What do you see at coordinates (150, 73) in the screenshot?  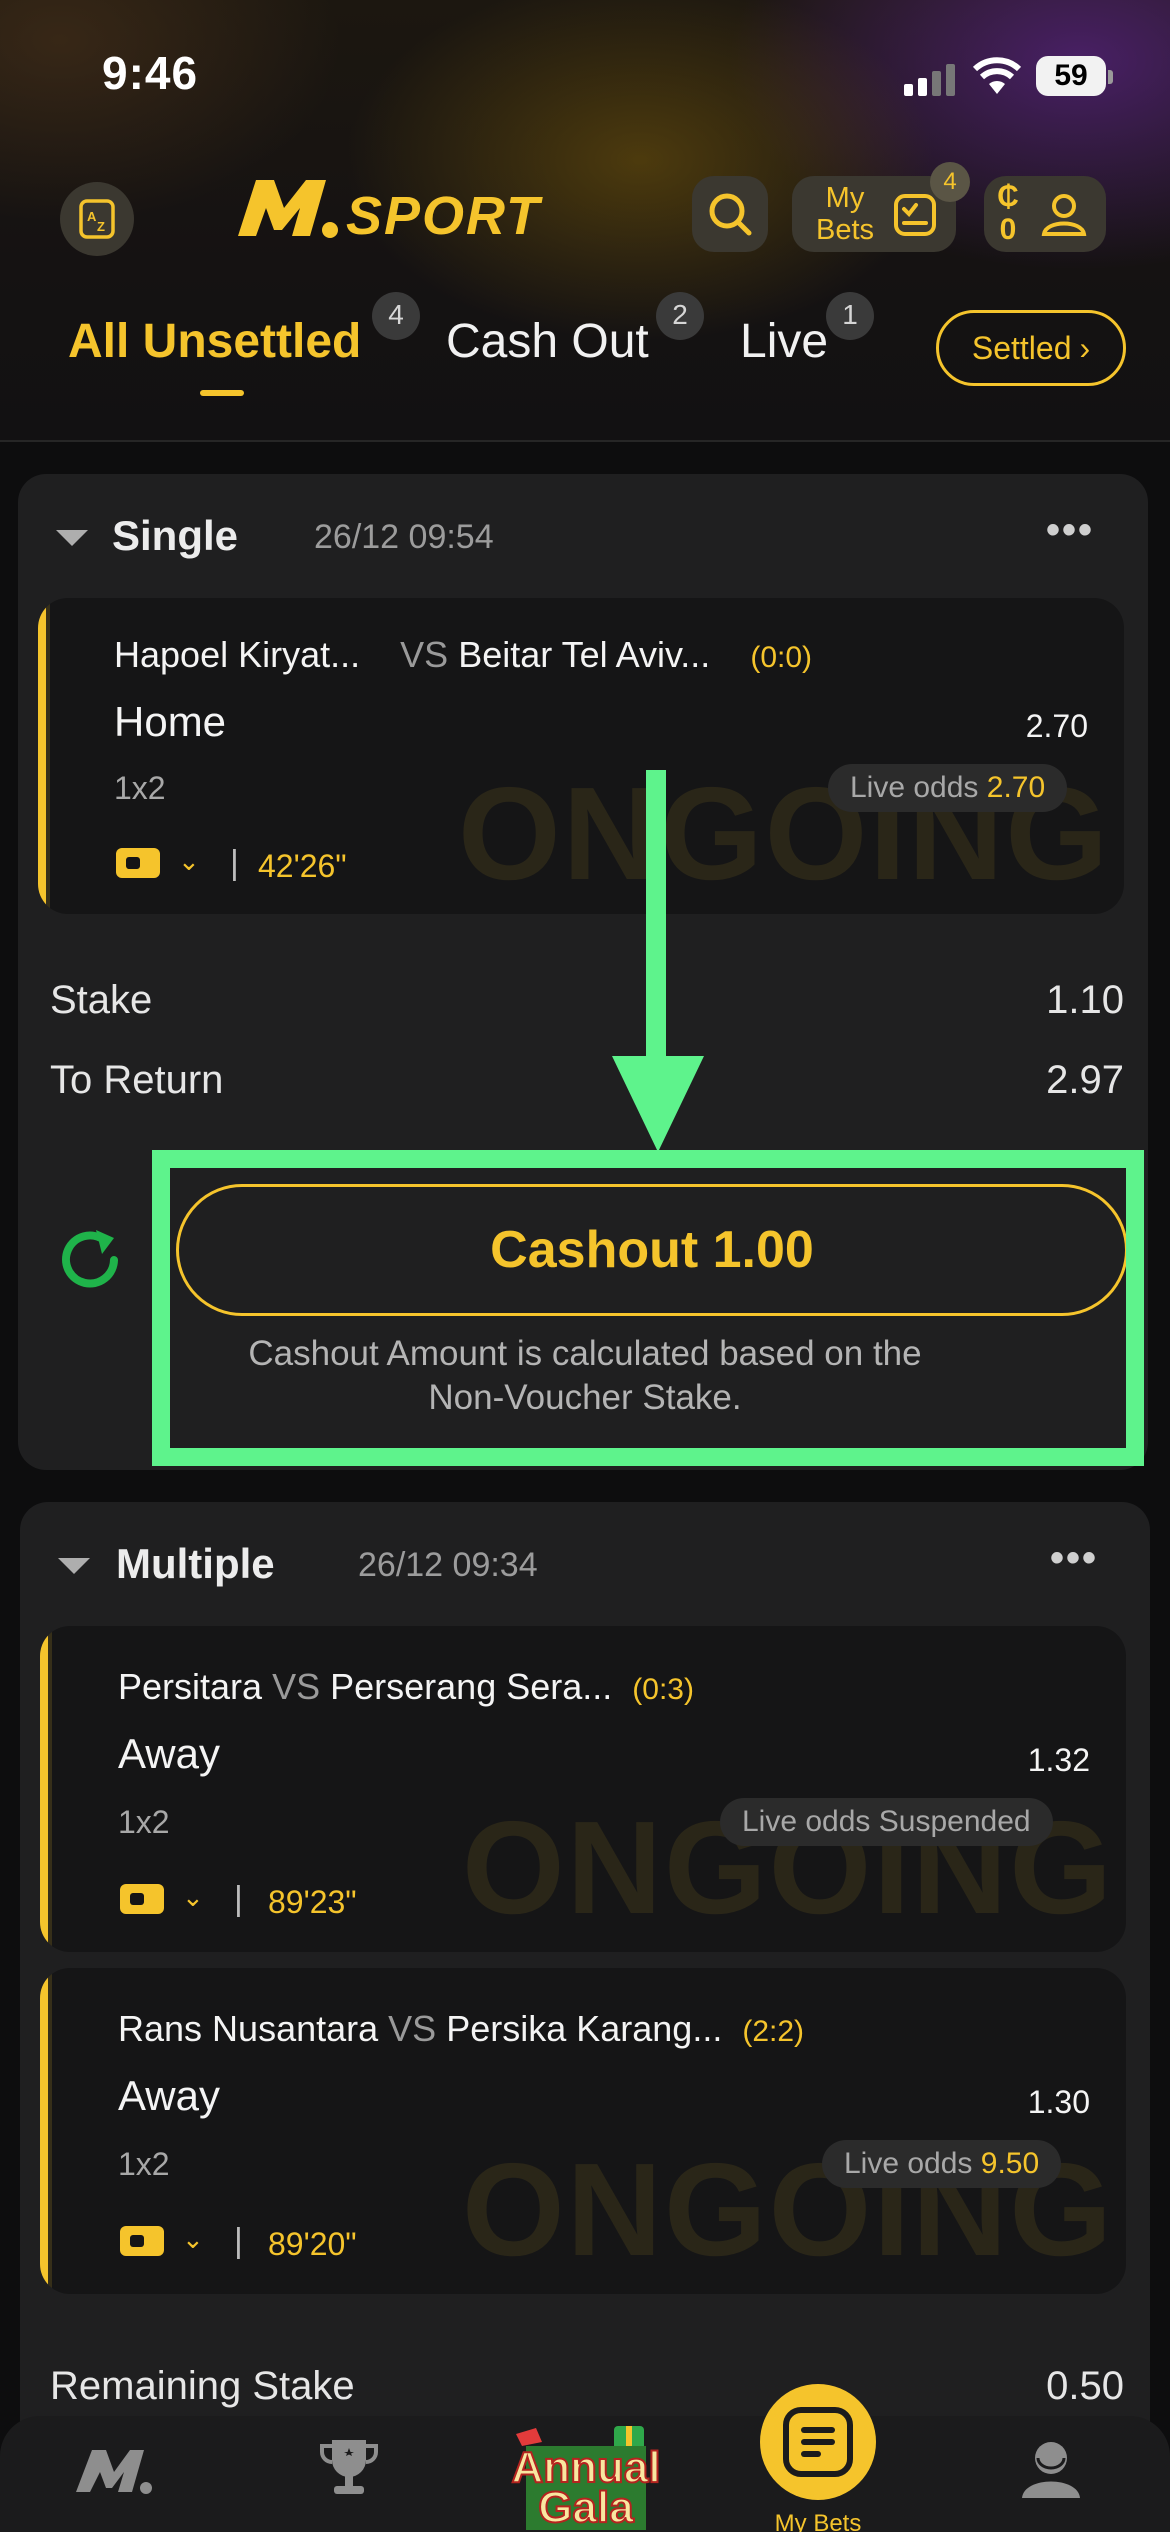 I see `status-time: 9:46` at bounding box center [150, 73].